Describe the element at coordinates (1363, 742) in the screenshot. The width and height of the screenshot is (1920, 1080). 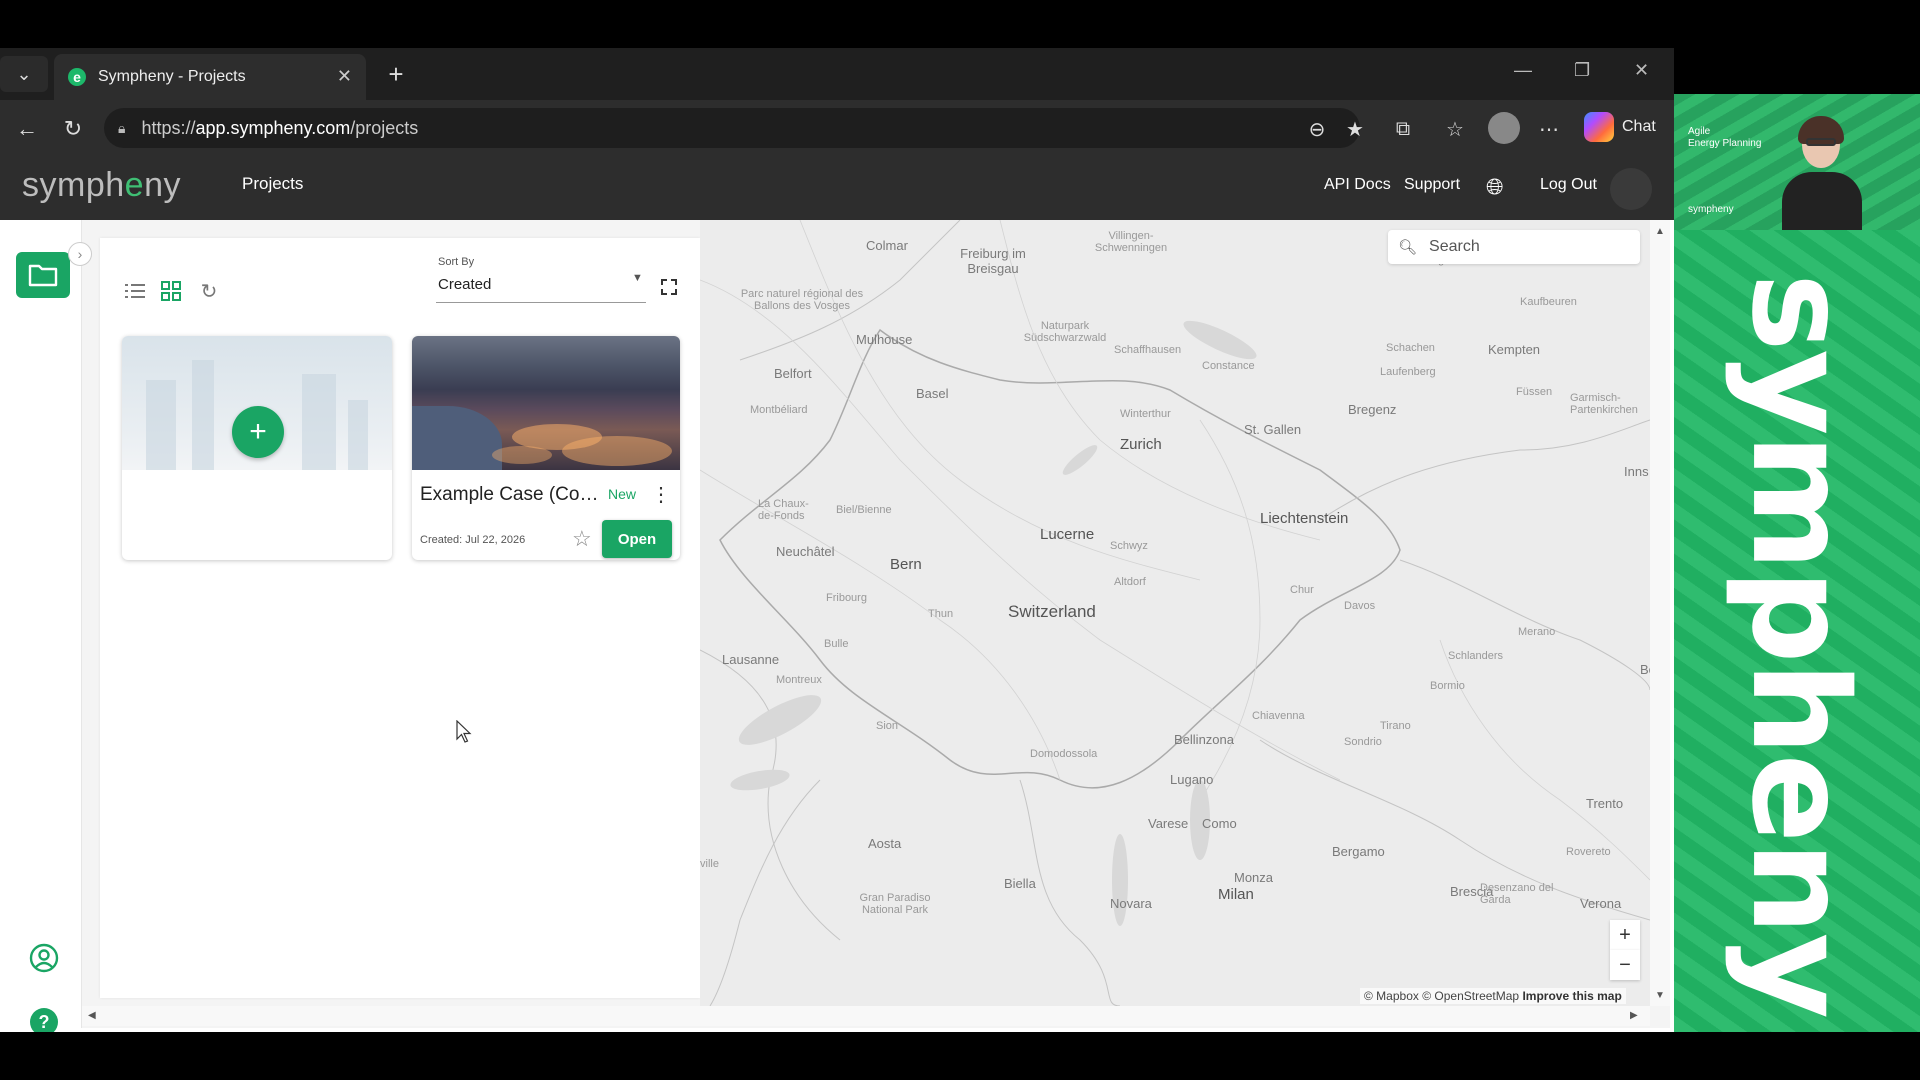
I see `map-label-sondrio: Sondrio` at that location.